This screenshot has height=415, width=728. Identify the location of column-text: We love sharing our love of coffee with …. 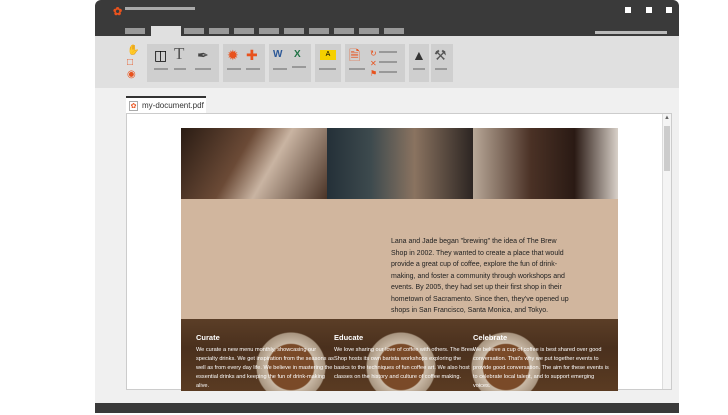
(404, 363).